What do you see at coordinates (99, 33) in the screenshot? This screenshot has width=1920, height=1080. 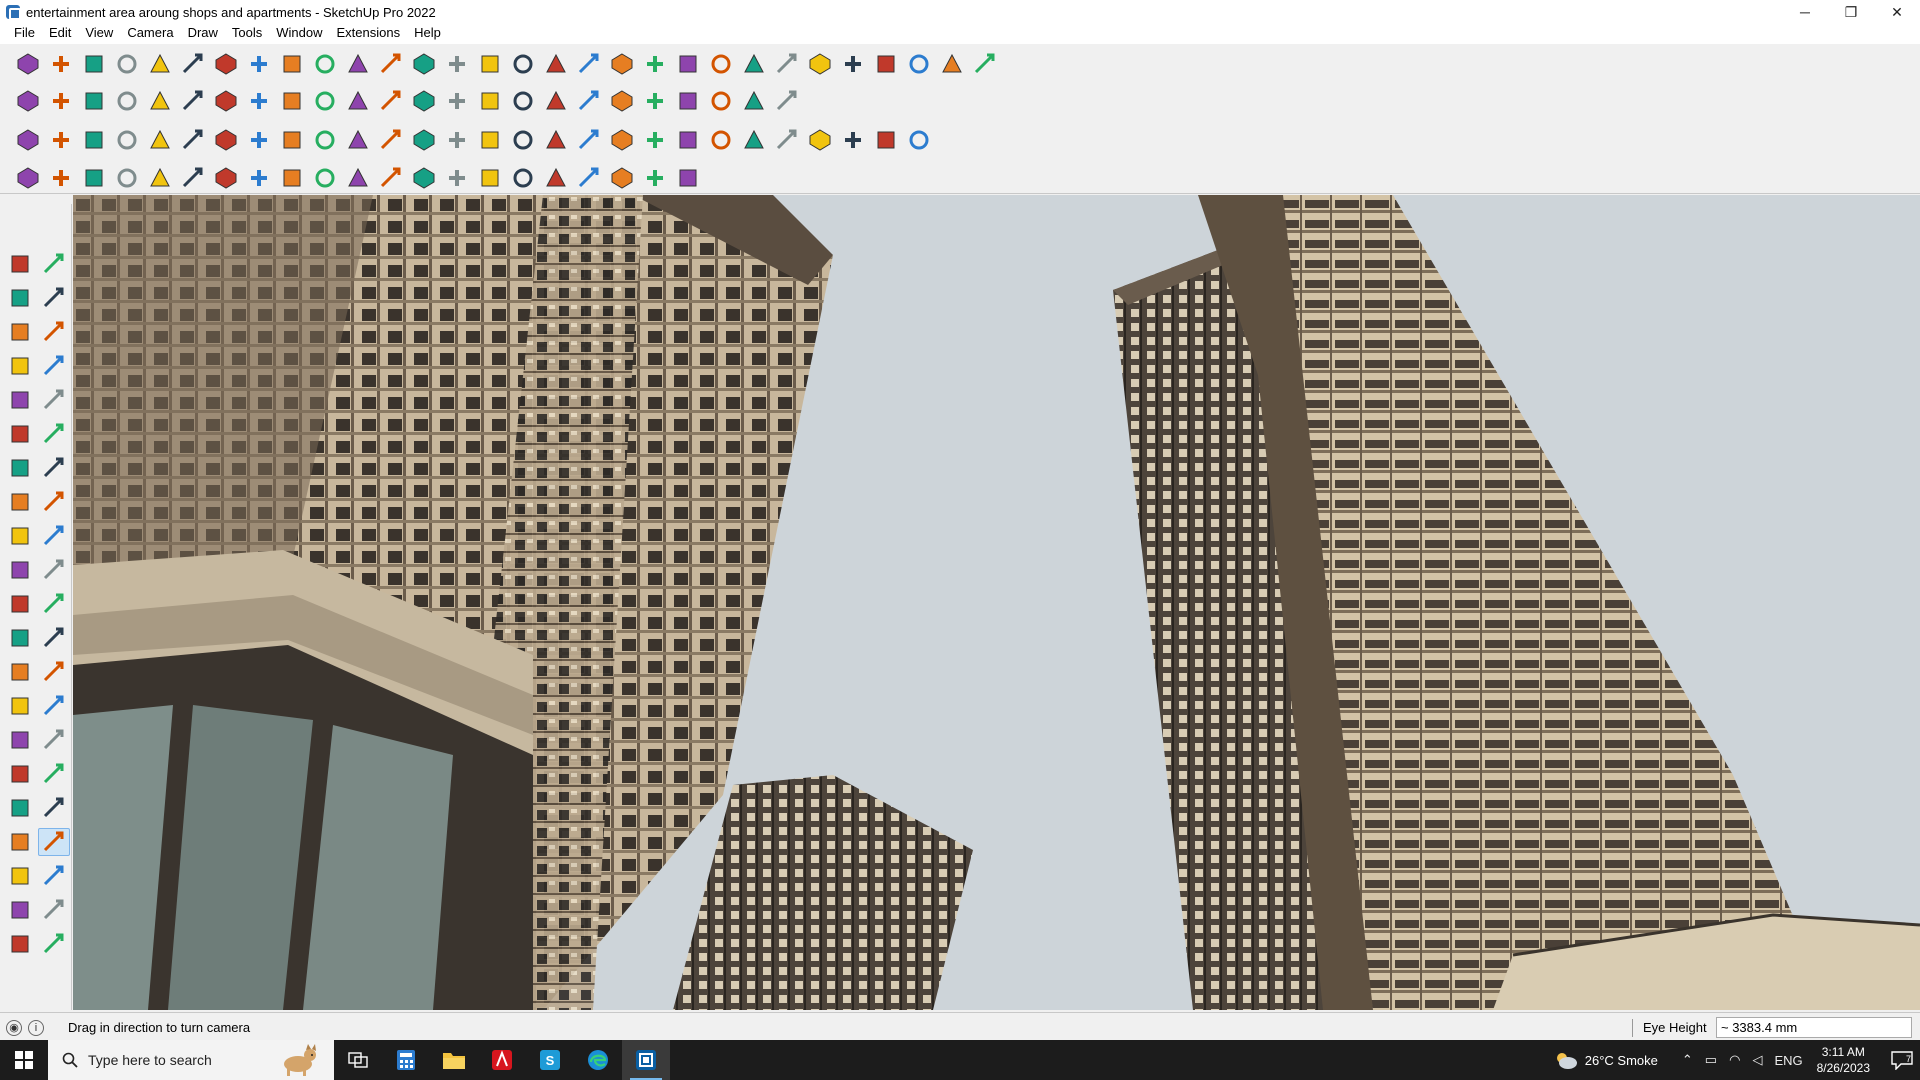 I see `menu-view: View` at bounding box center [99, 33].